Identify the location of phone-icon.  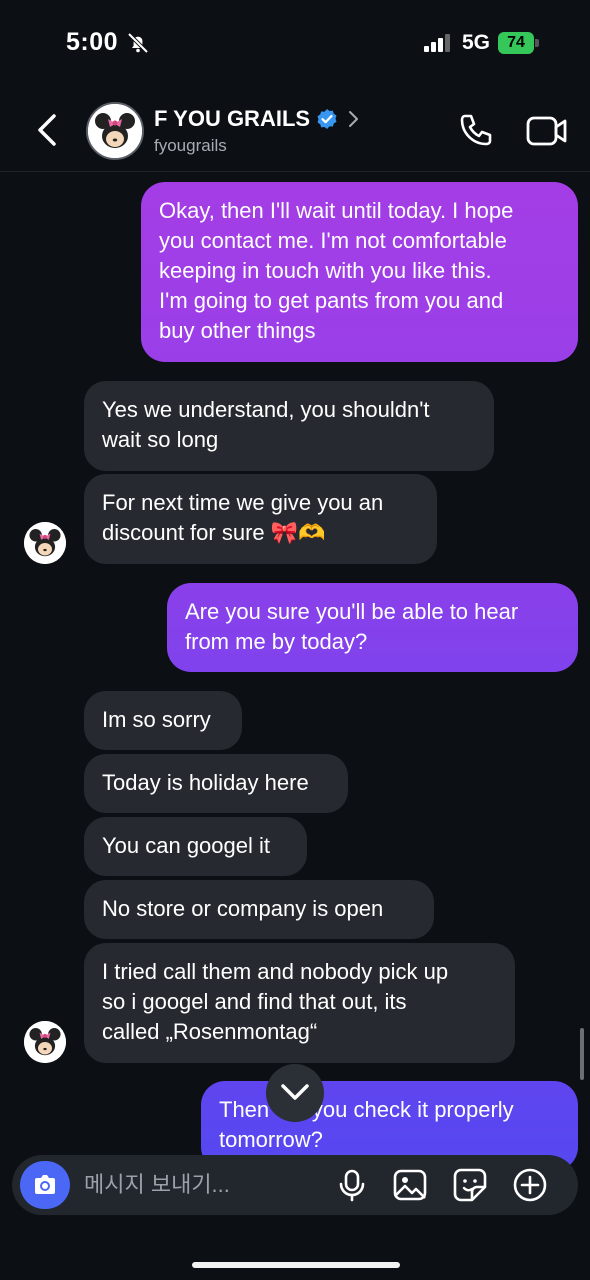
(475, 131).